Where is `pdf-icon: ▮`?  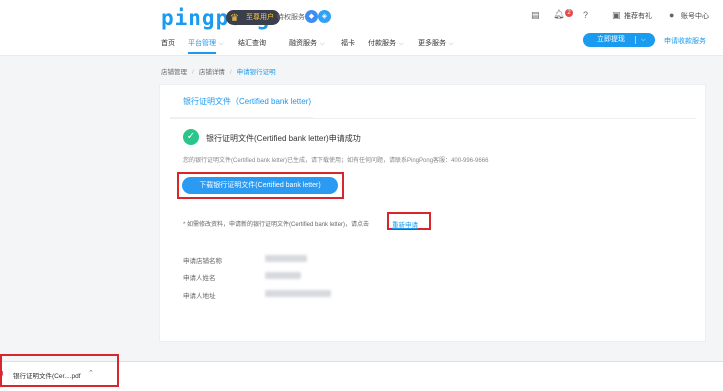 pdf-icon: ▮ is located at coordinates (2, 374).